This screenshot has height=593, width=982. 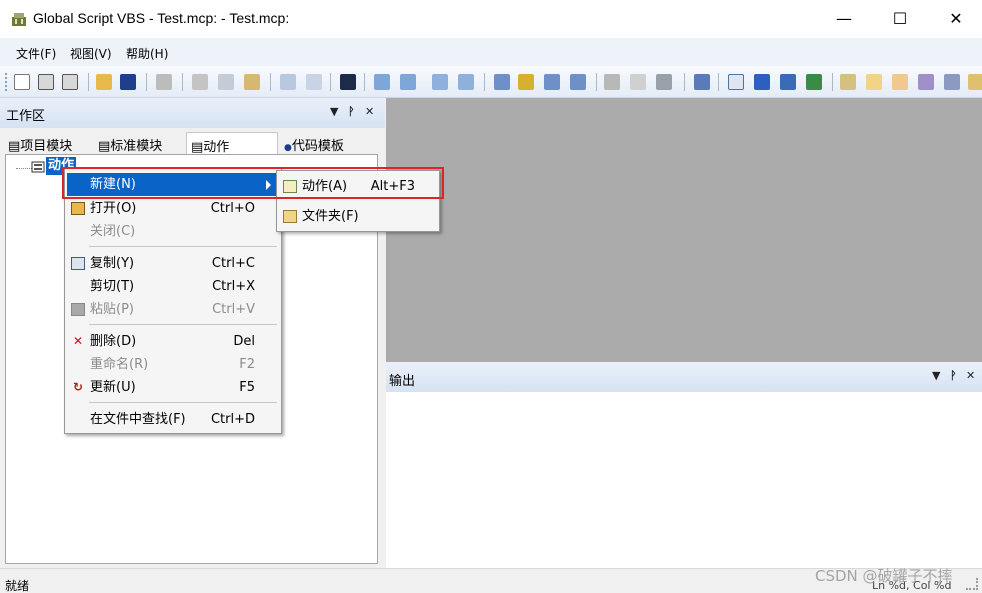 What do you see at coordinates (874, 82) in the screenshot?
I see `folder-icon` at bounding box center [874, 82].